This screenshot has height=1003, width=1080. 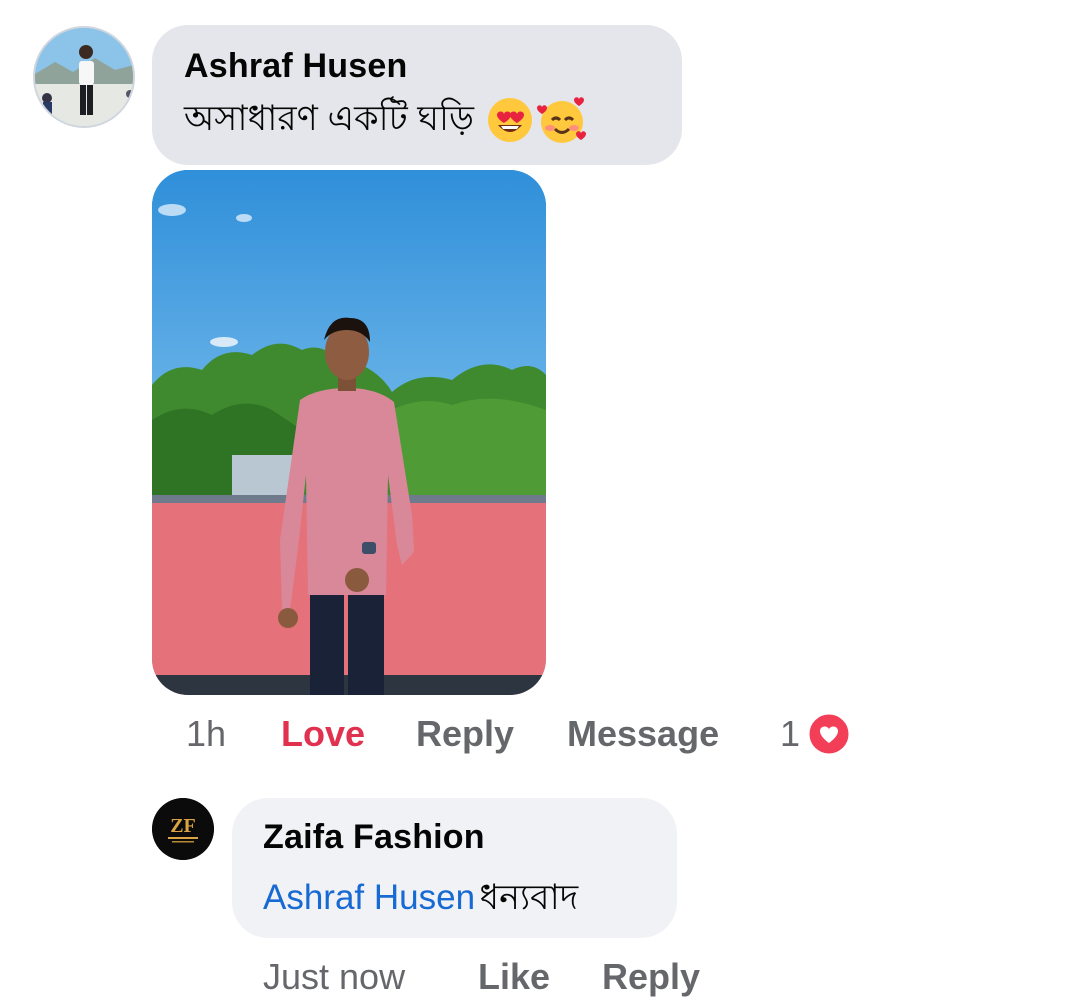 What do you see at coordinates (790, 733) in the screenshot?
I see `reaction-count: 1` at bounding box center [790, 733].